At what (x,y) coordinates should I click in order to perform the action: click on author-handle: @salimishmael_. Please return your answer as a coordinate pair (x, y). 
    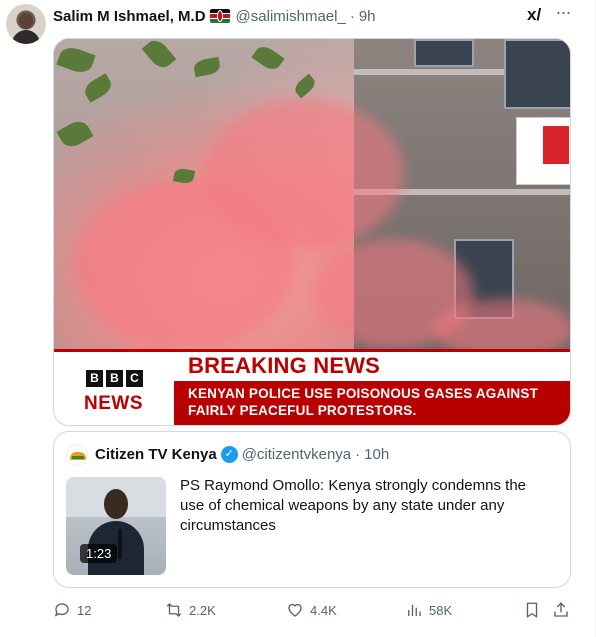
    Looking at the image, I should click on (291, 16).